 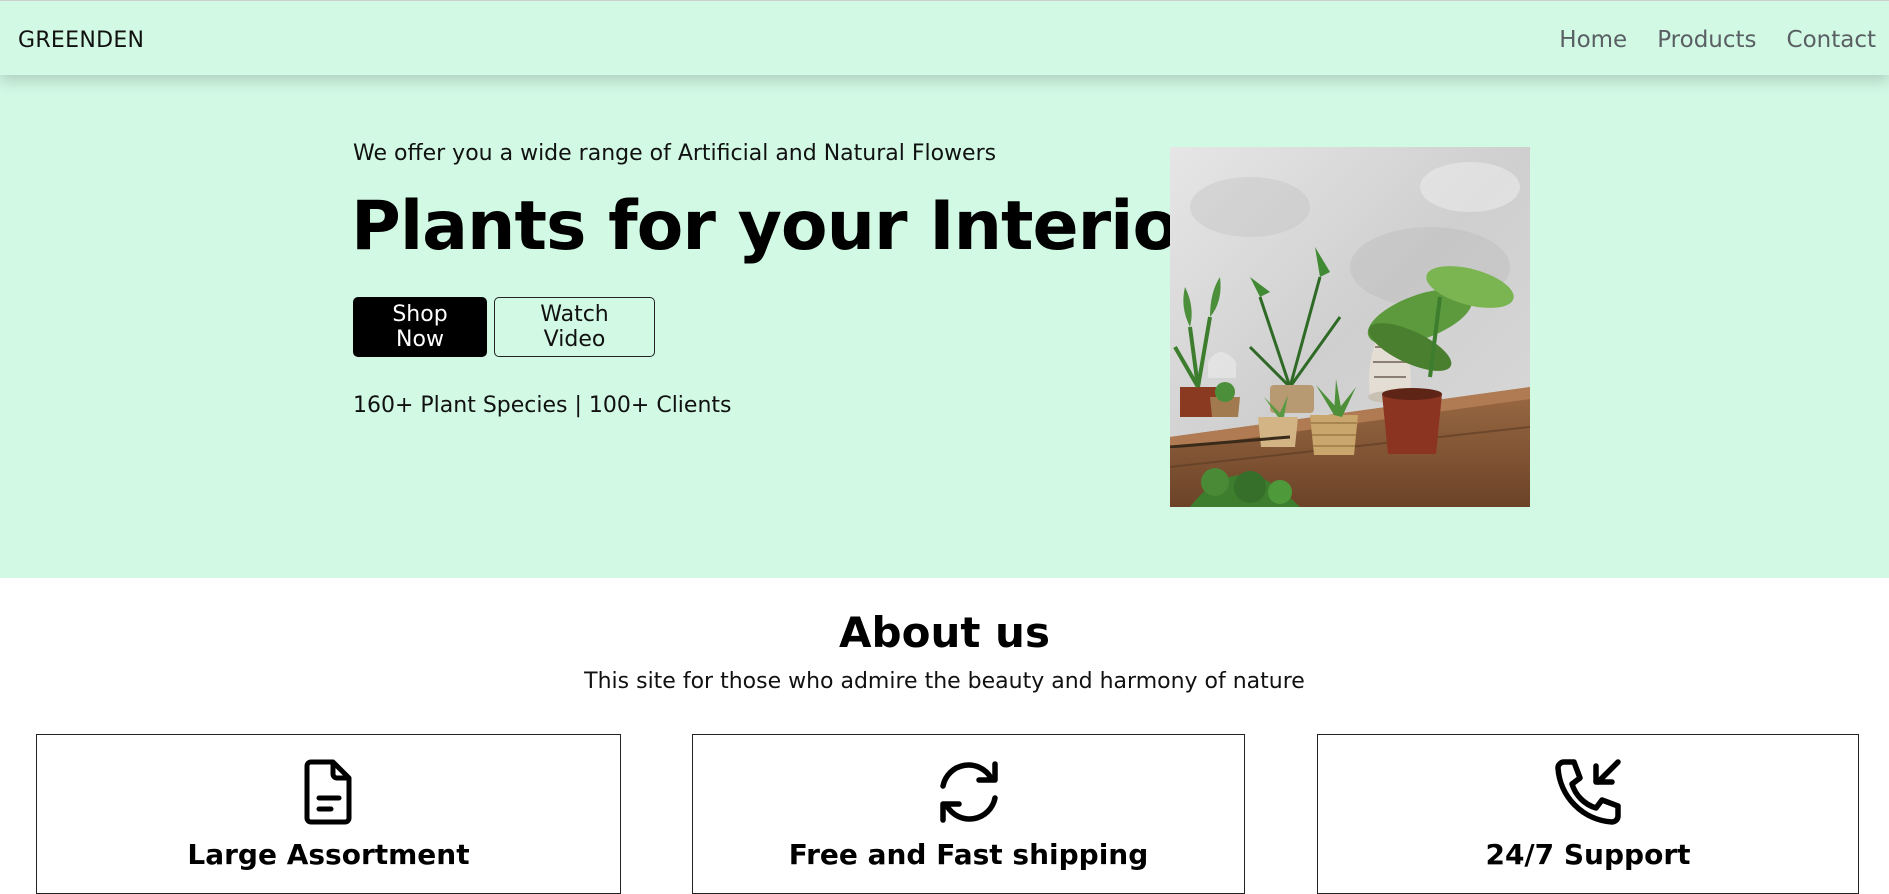 I want to click on feature-card-shipping: Free and Fast shipping, so click(x=968, y=814).